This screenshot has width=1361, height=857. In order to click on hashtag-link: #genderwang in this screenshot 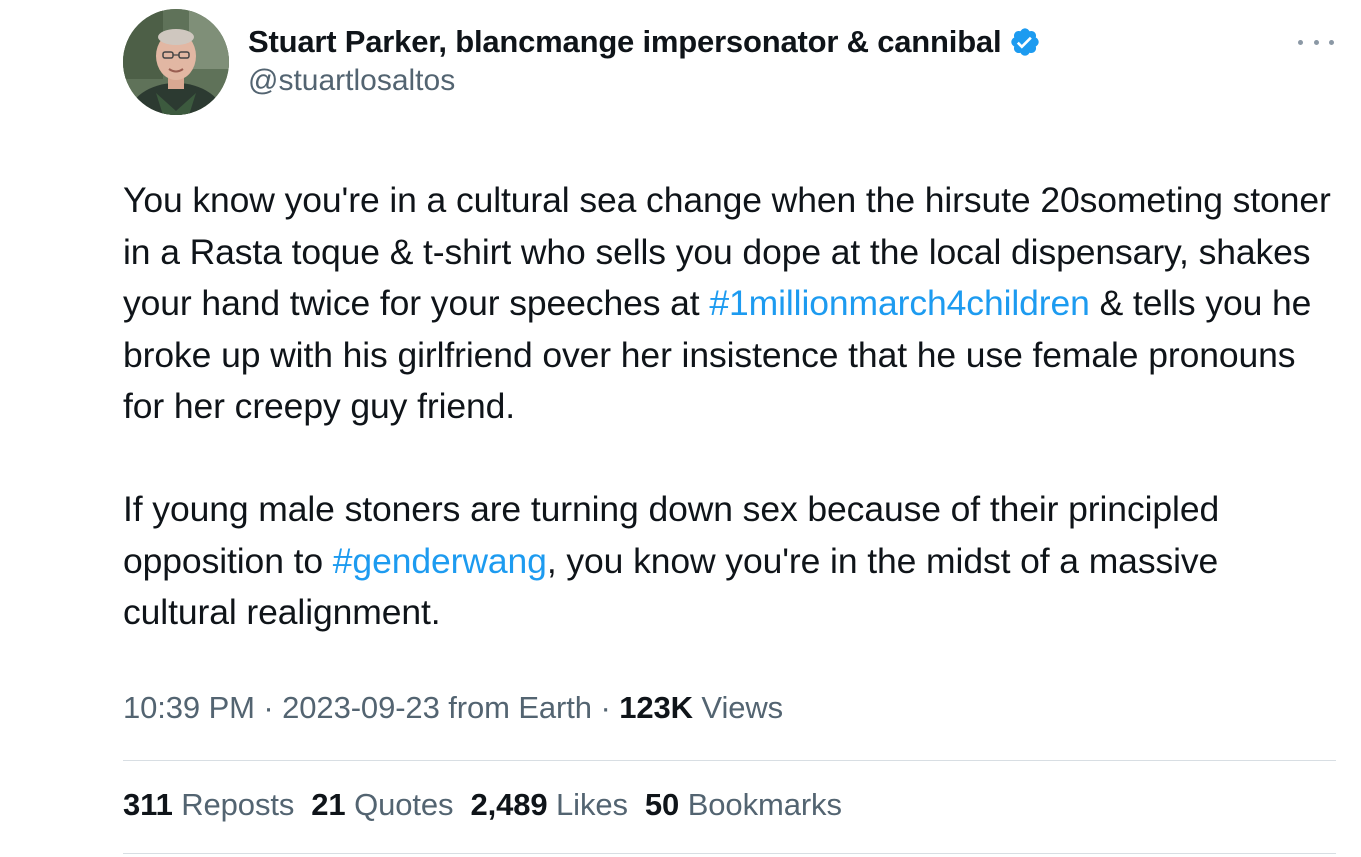, I will do `click(440, 561)`.